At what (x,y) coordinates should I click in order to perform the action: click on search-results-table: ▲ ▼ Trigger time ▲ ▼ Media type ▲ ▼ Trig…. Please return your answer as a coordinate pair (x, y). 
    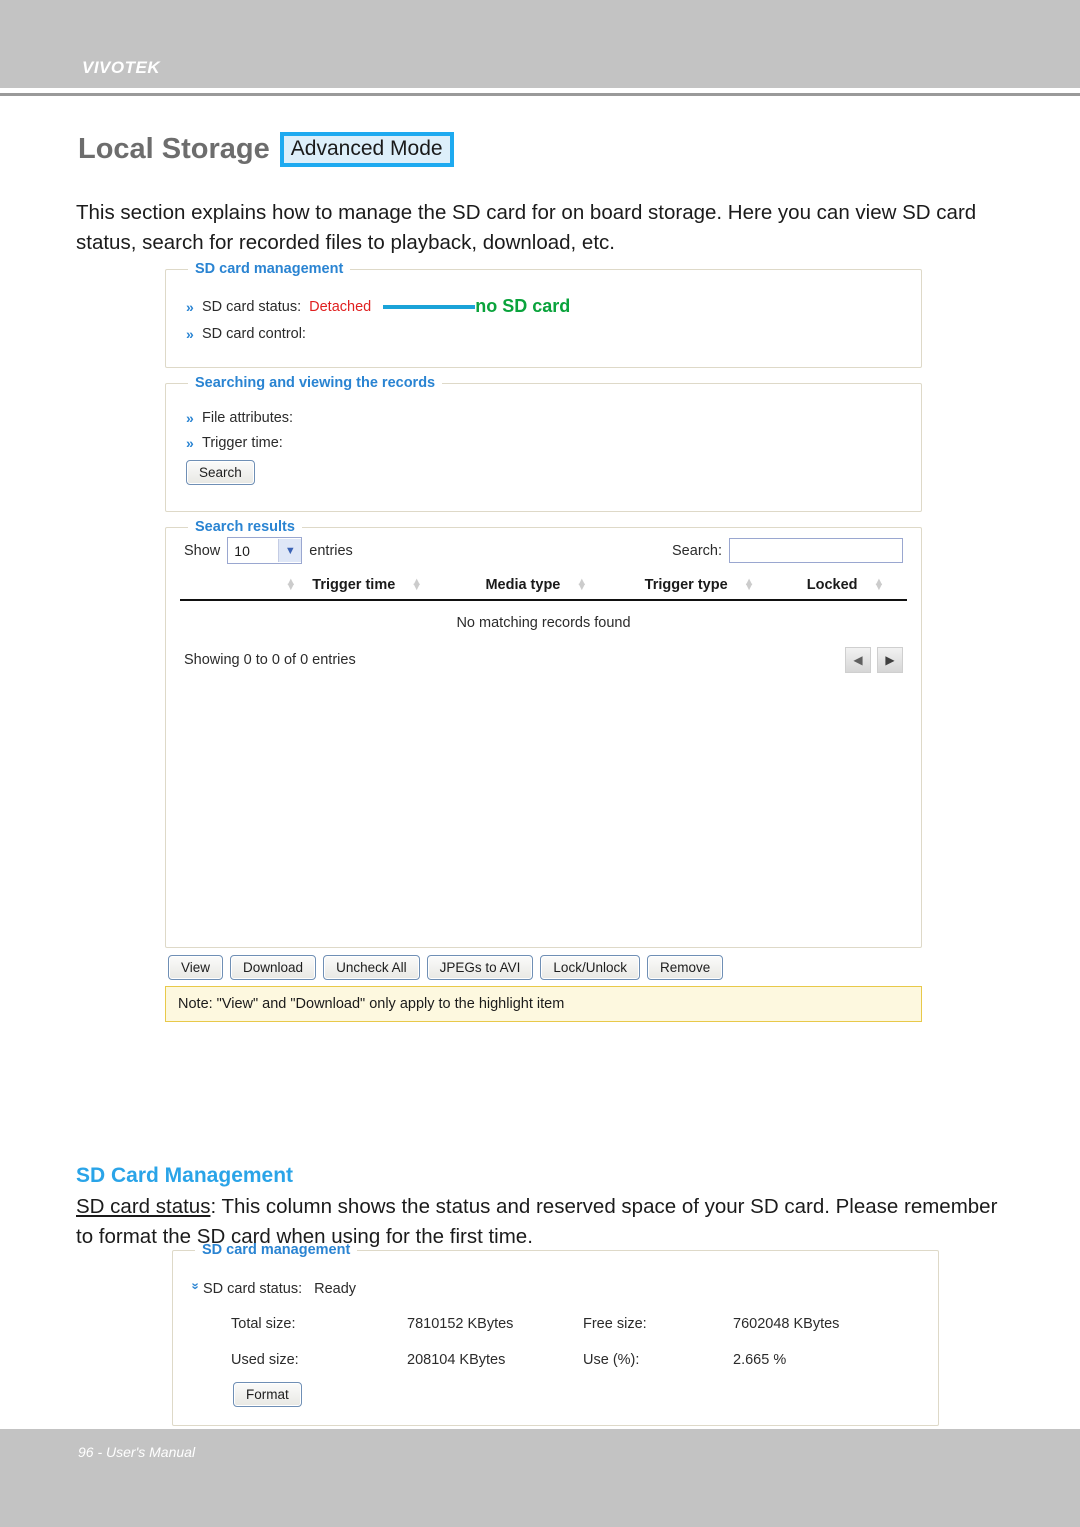
    Looking at the image, I should click on (543, 609).